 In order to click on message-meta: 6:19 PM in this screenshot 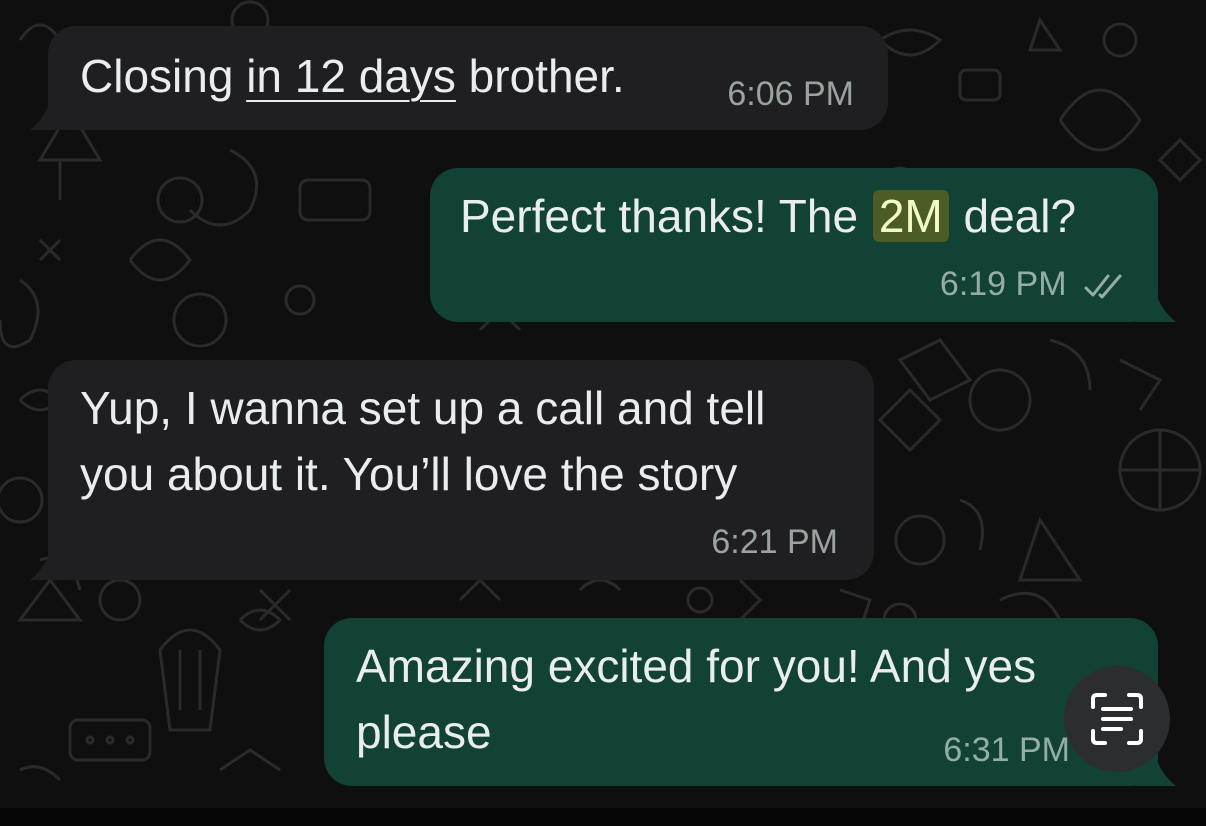, I will do `click(1034, 284)`.